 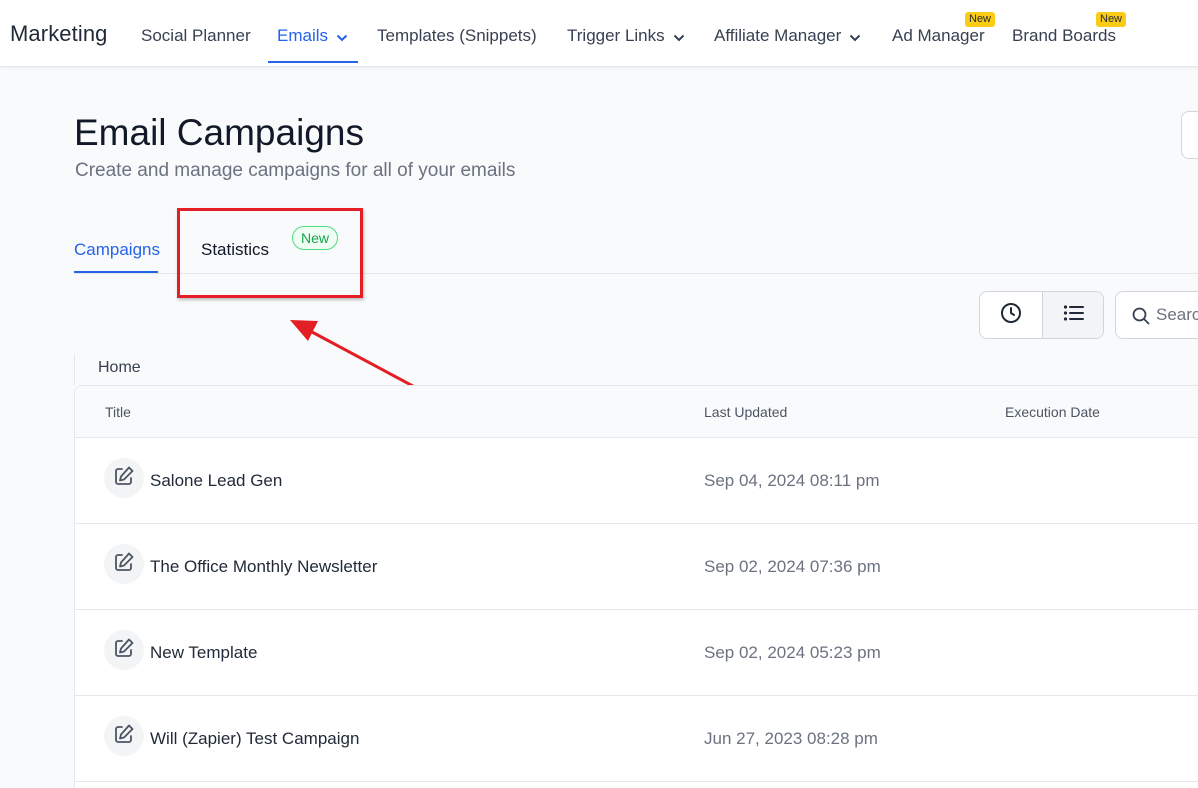 I want to click on table-row: New Template Sep 02, 2024 05:23 pm, so click(x=636, y=653).